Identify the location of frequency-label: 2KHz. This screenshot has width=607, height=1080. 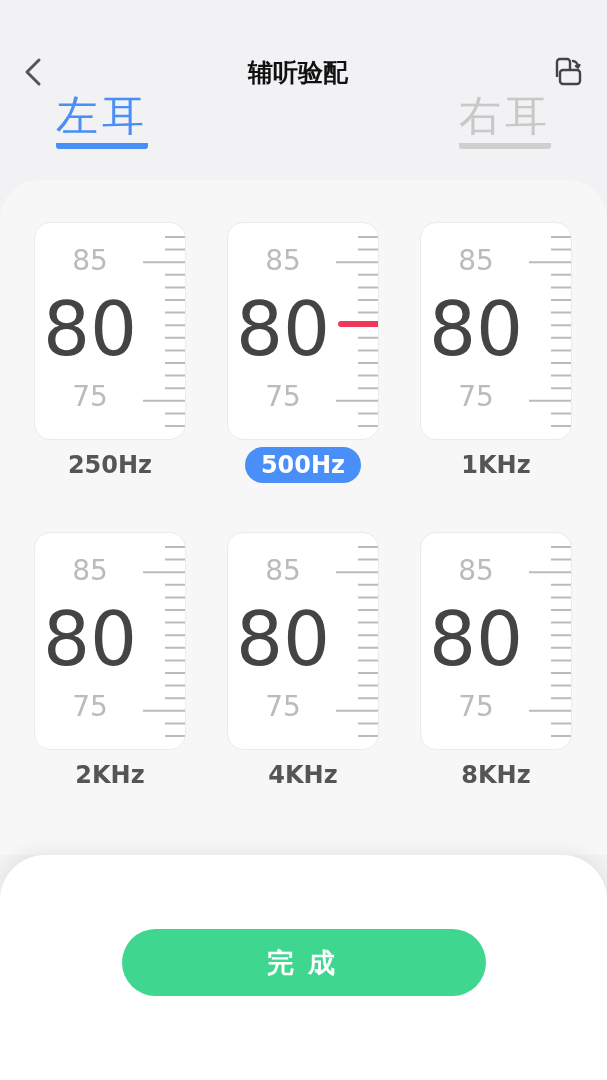
(110, 775).